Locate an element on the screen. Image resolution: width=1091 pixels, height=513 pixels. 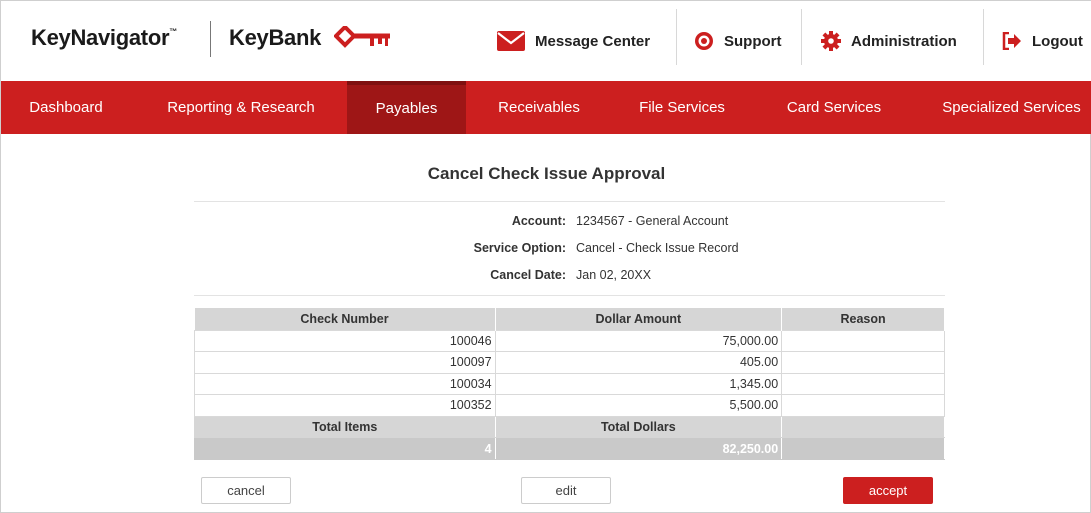
page-title: Cancel Check Issue Approval is located at coordinates (546, 173).